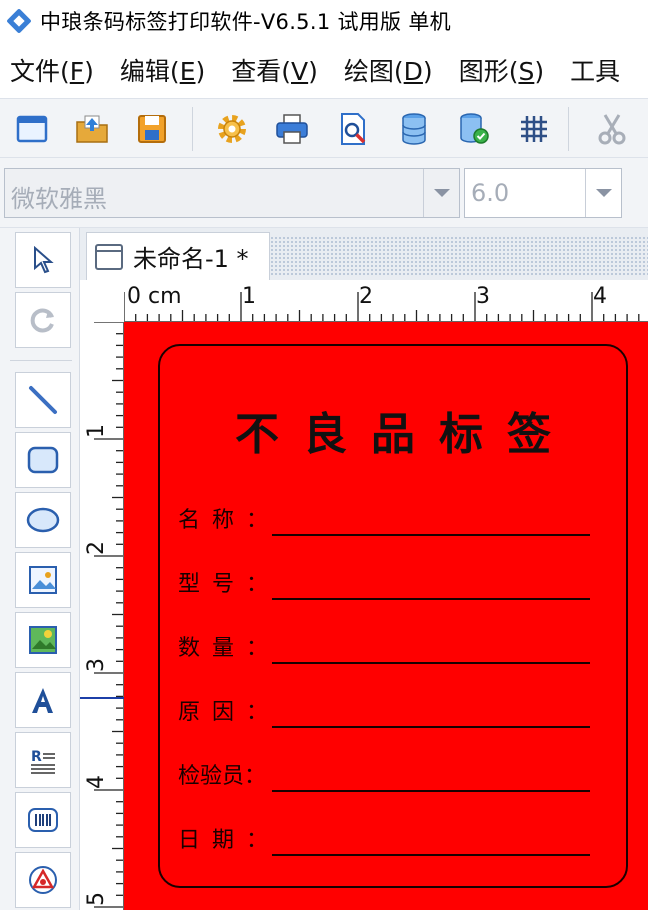  What do you see at coordinates (612, 129) in the screenshot?
I see `cut-icon` at bounding box center [612, 129].